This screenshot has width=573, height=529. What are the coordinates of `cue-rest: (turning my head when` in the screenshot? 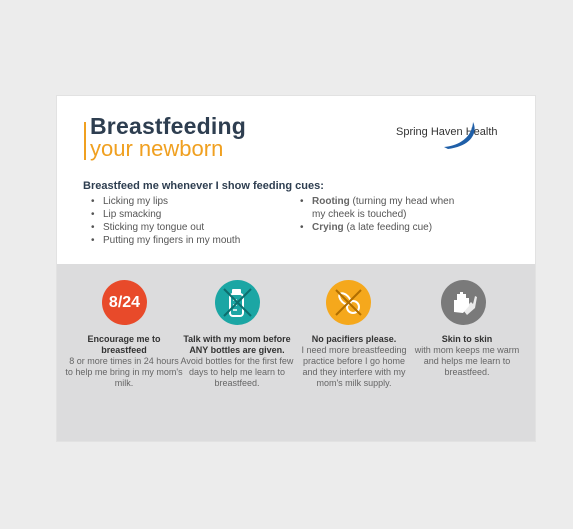 It's located at (402, 201).